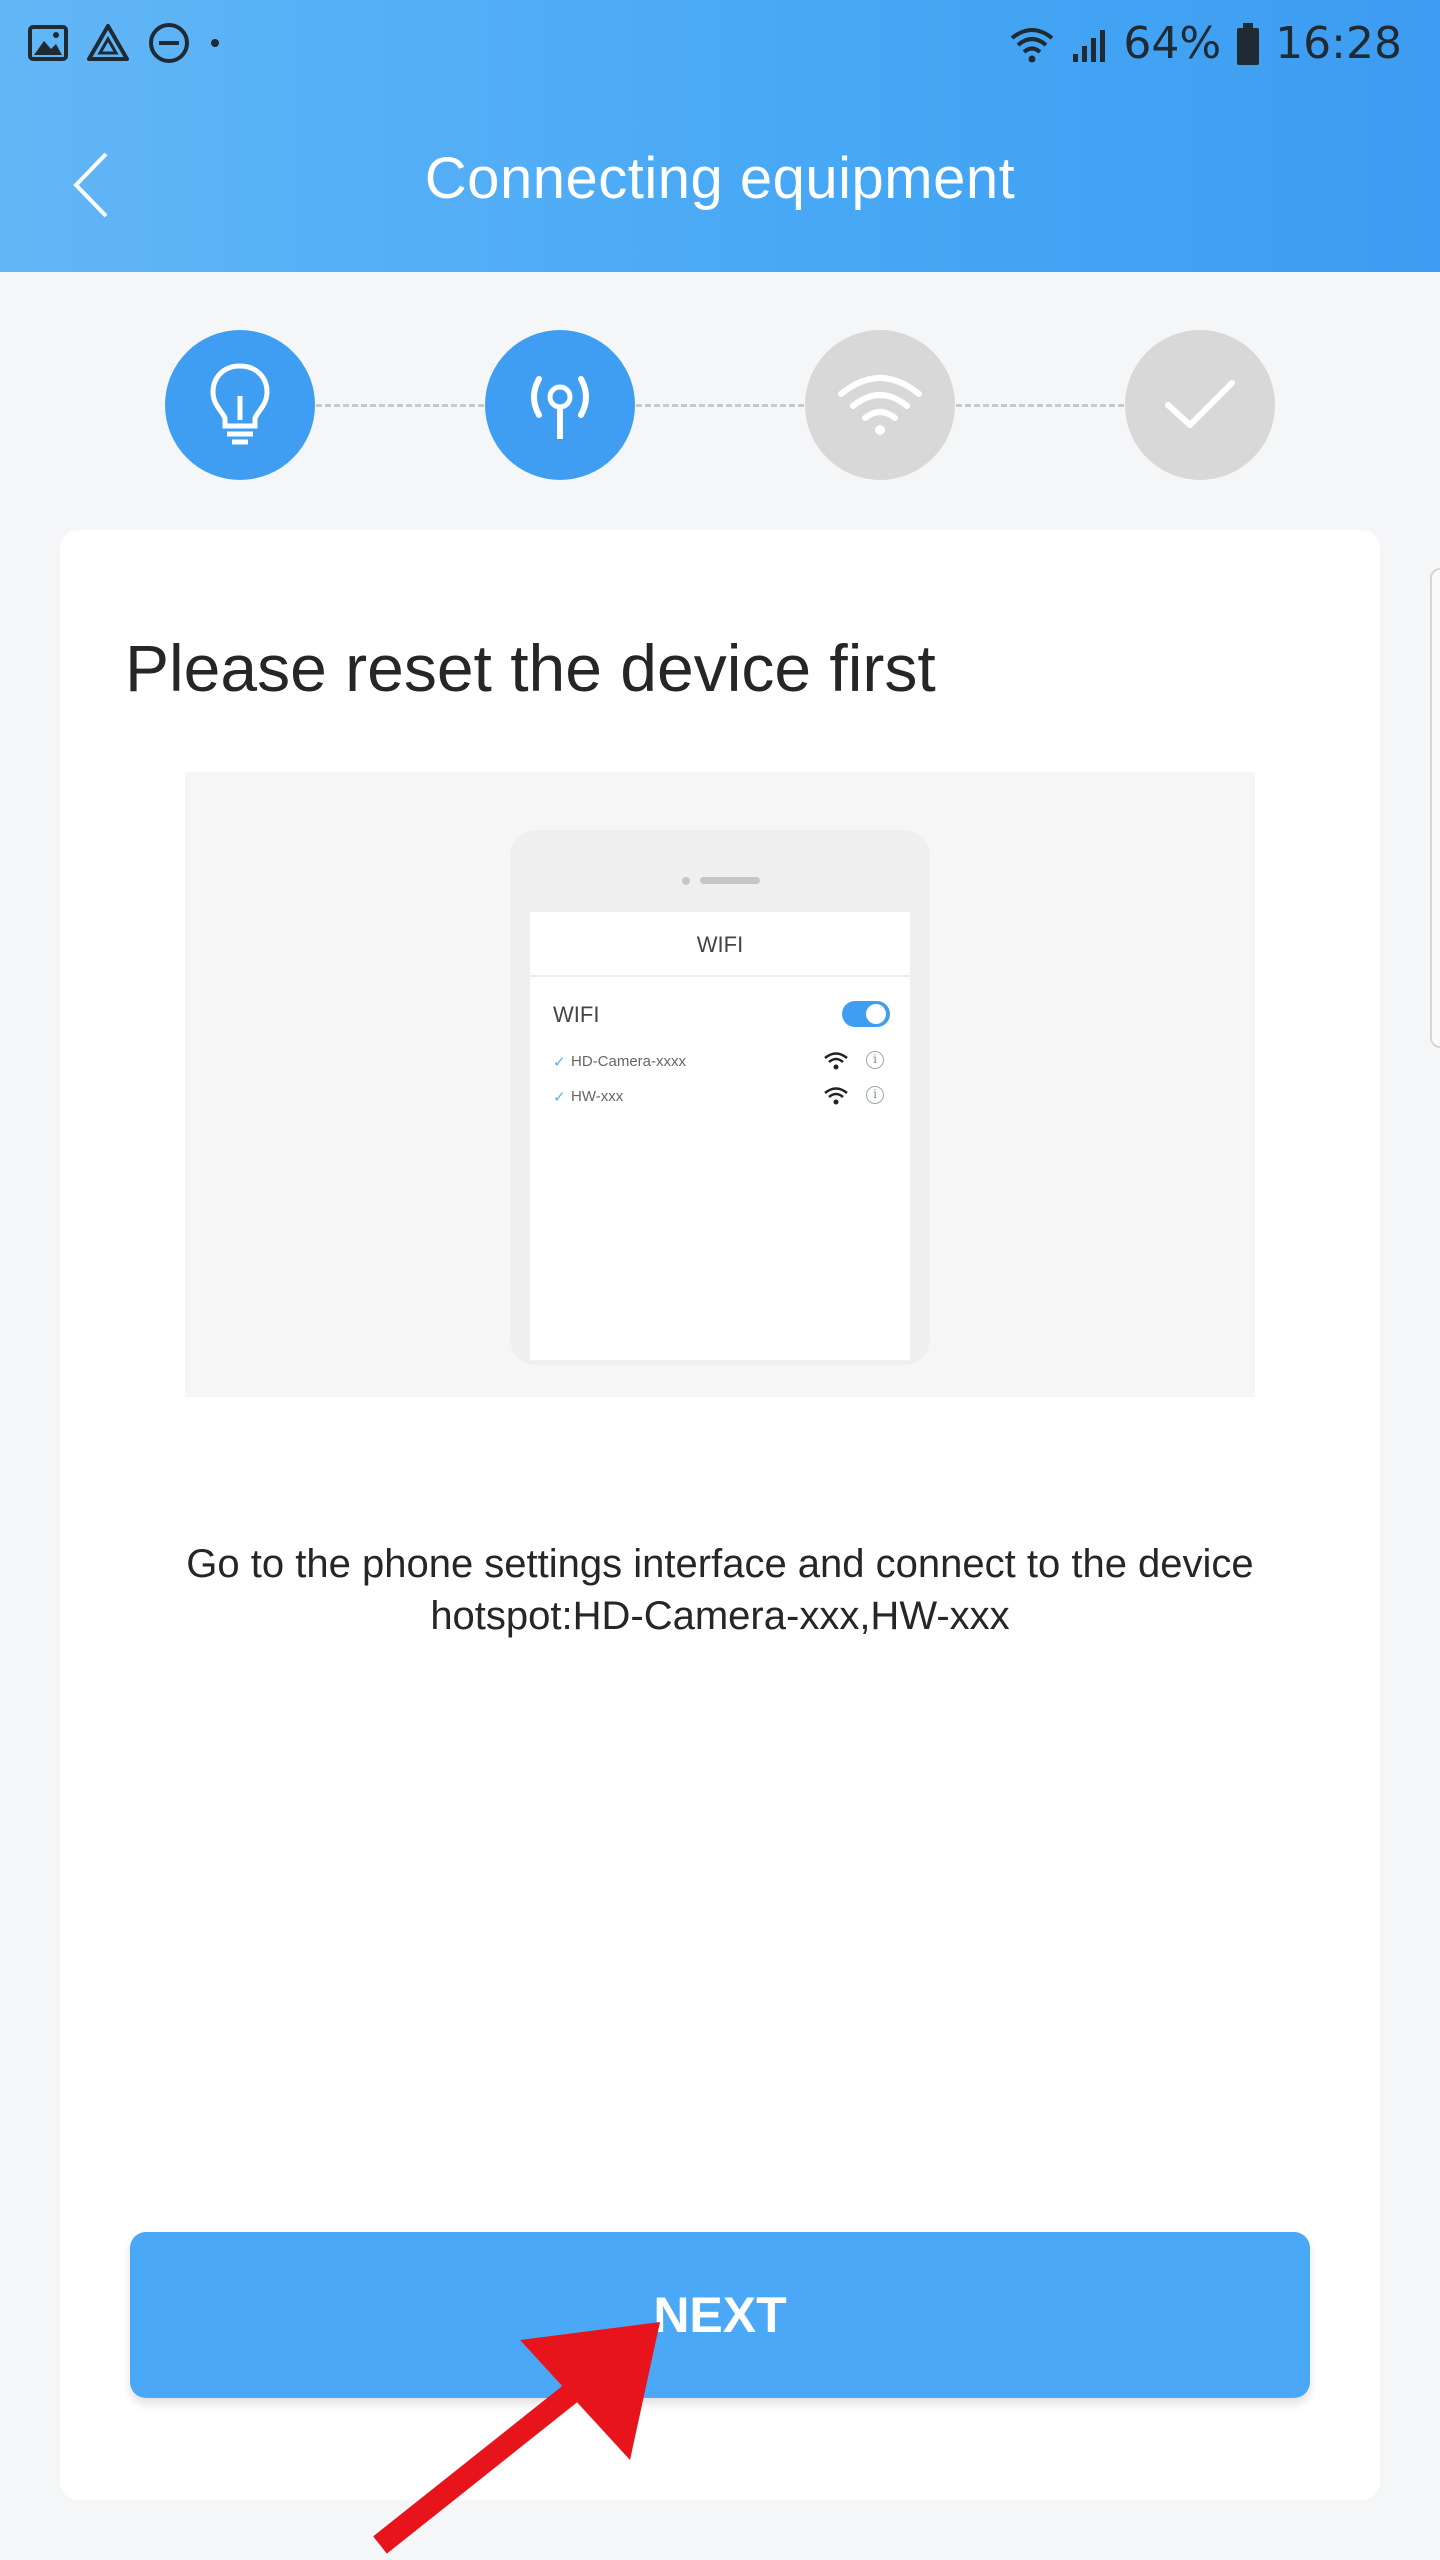  I want to click on drive-icon, so click(108, 42).